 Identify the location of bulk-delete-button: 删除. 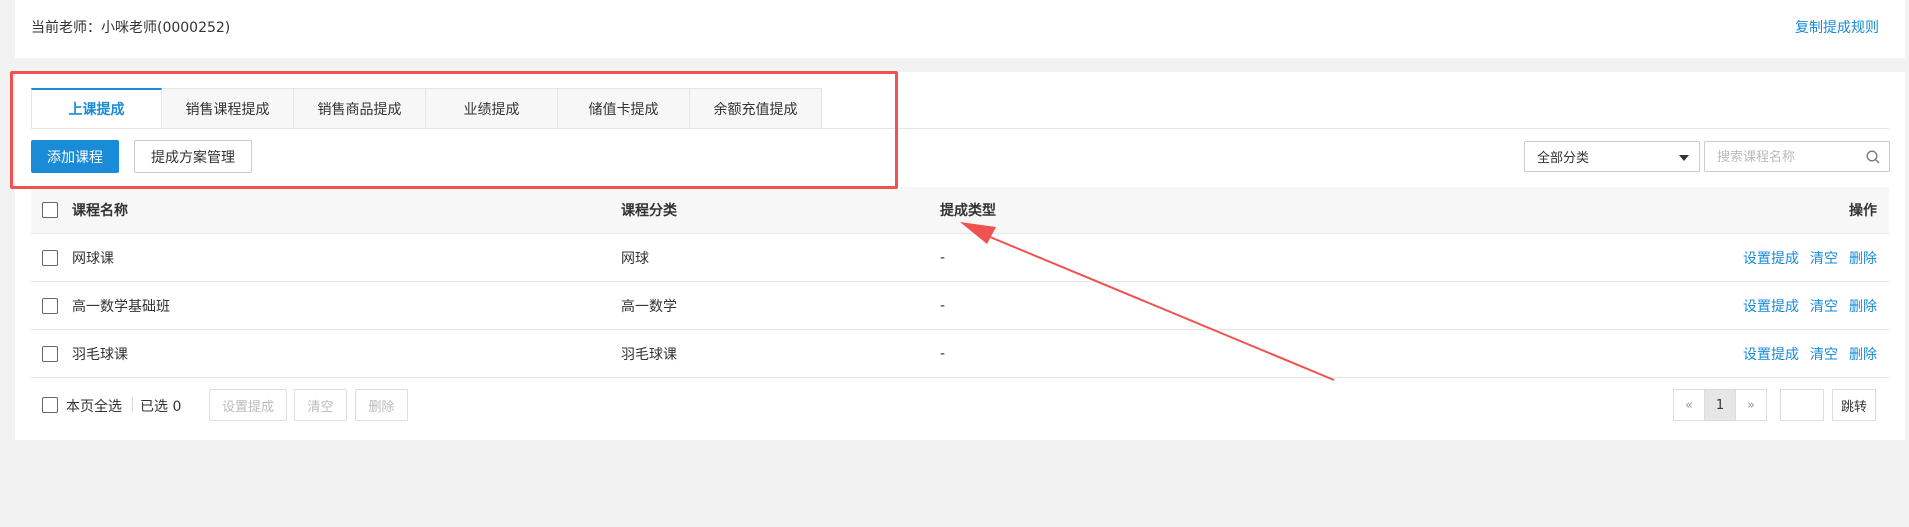
(381, 405).